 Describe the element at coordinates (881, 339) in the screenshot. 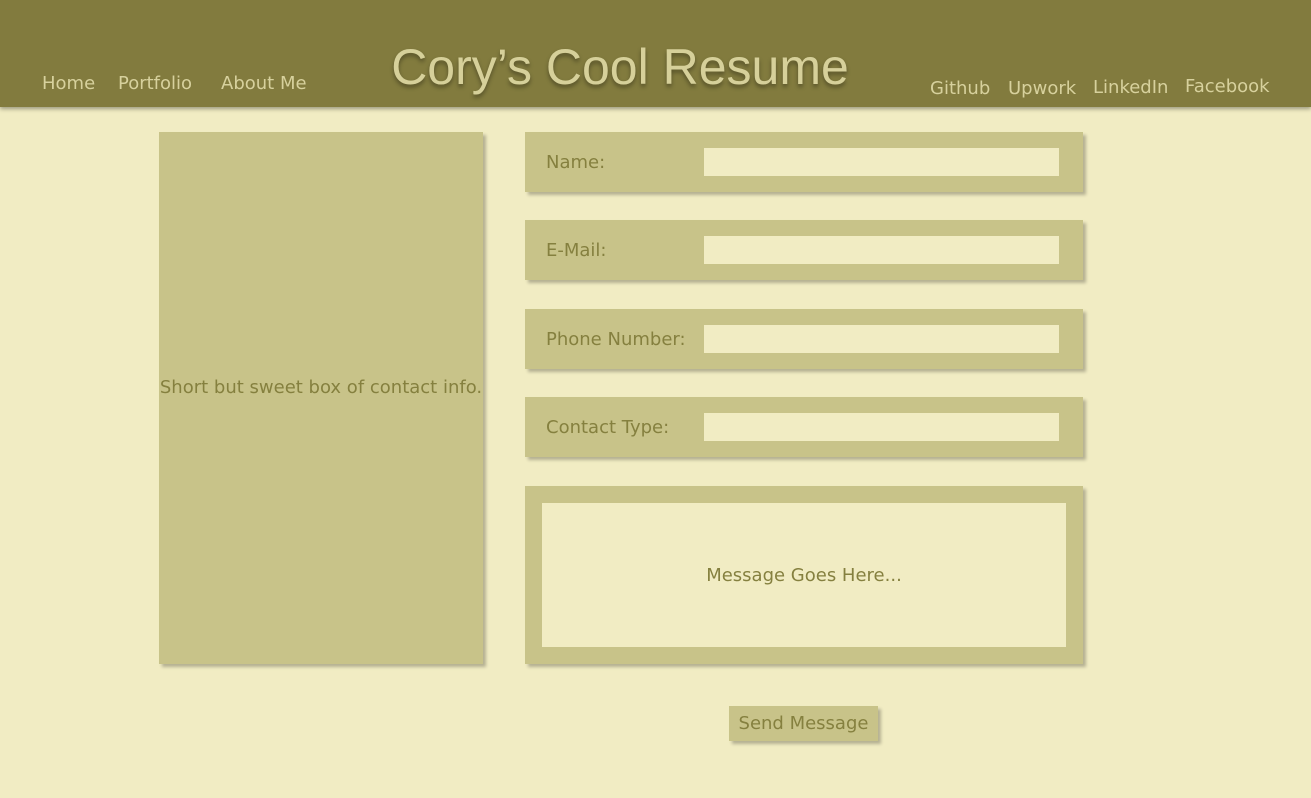

I see `phone-input` at that location.